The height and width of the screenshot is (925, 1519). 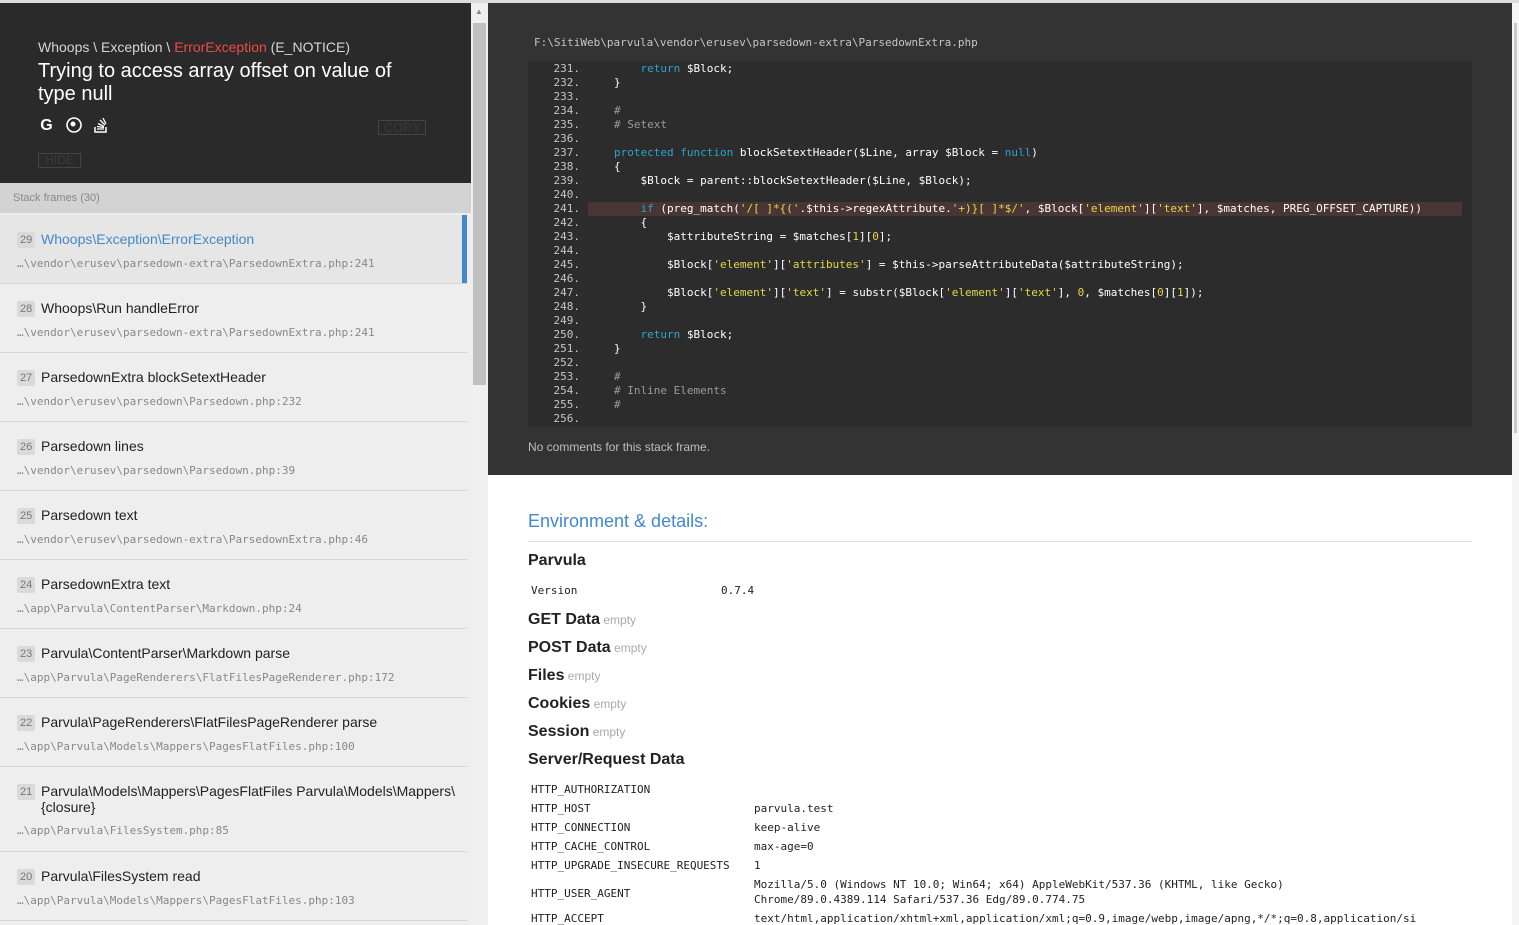 What do you see at coordinates (567, 152) in the screenshot?
I see `line-number: 237.` at bounding box center [567, 152].